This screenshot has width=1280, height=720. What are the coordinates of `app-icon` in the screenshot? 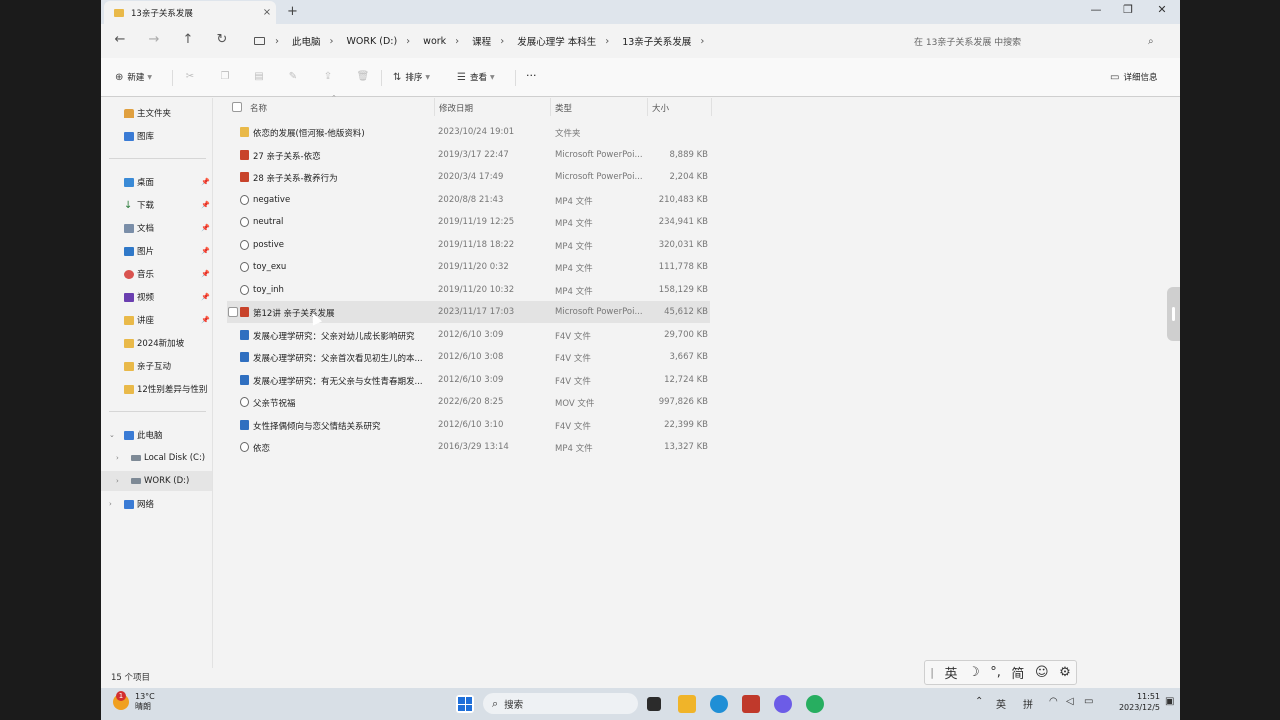 It's located at (783, 704).